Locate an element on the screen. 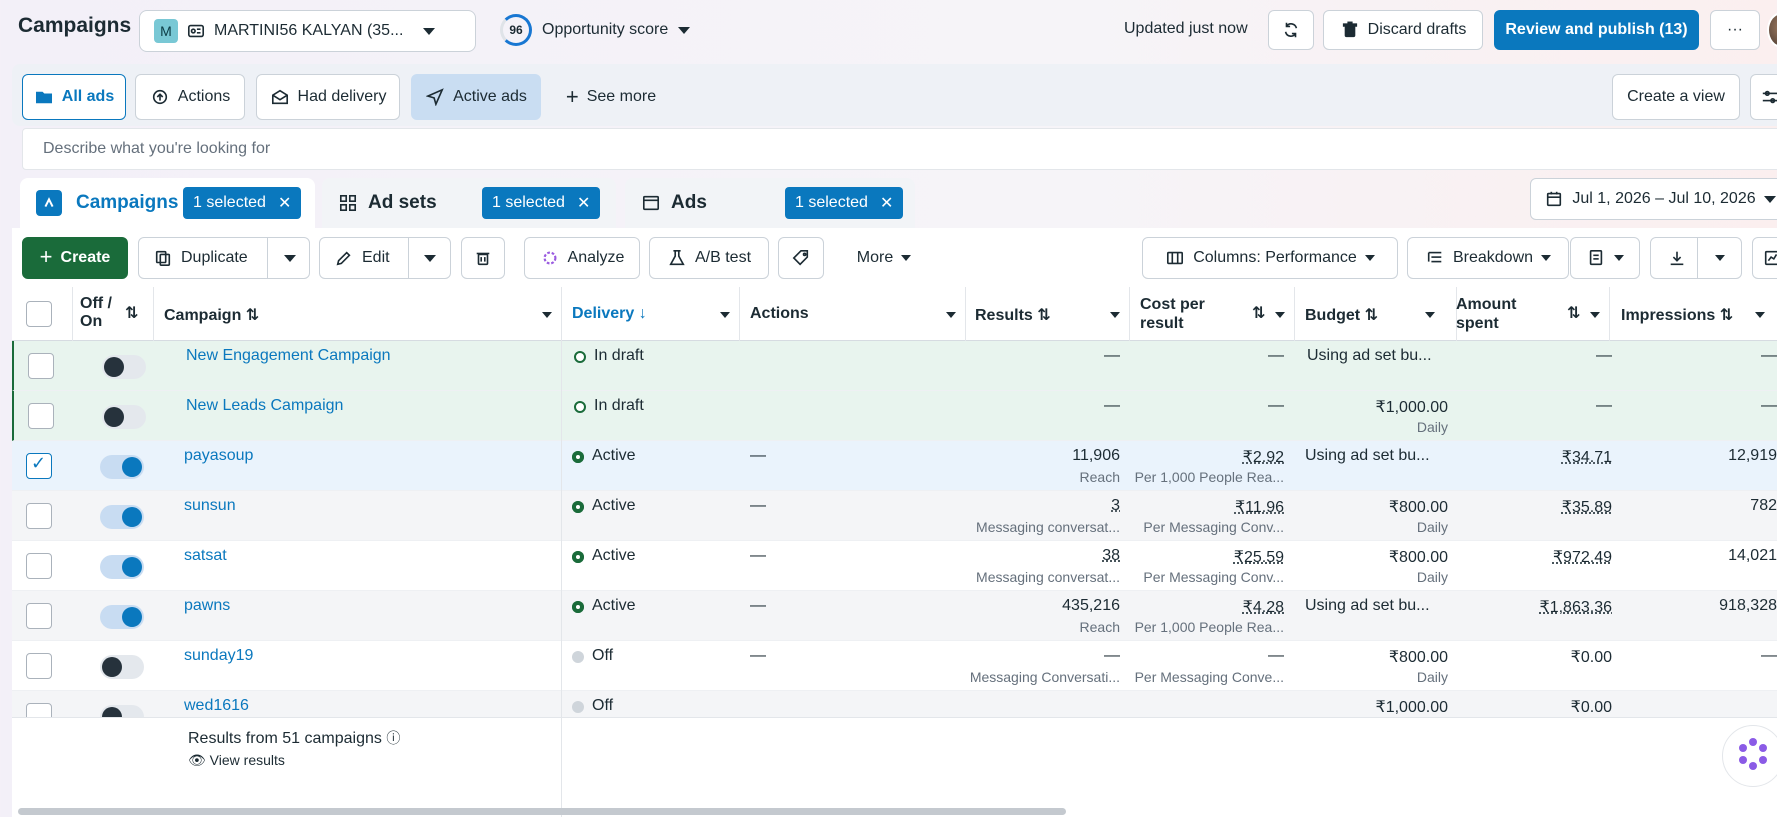 This screenshot has height=817, width=1777. row-checkbox: ✓ is located at coordinates (39, 466).